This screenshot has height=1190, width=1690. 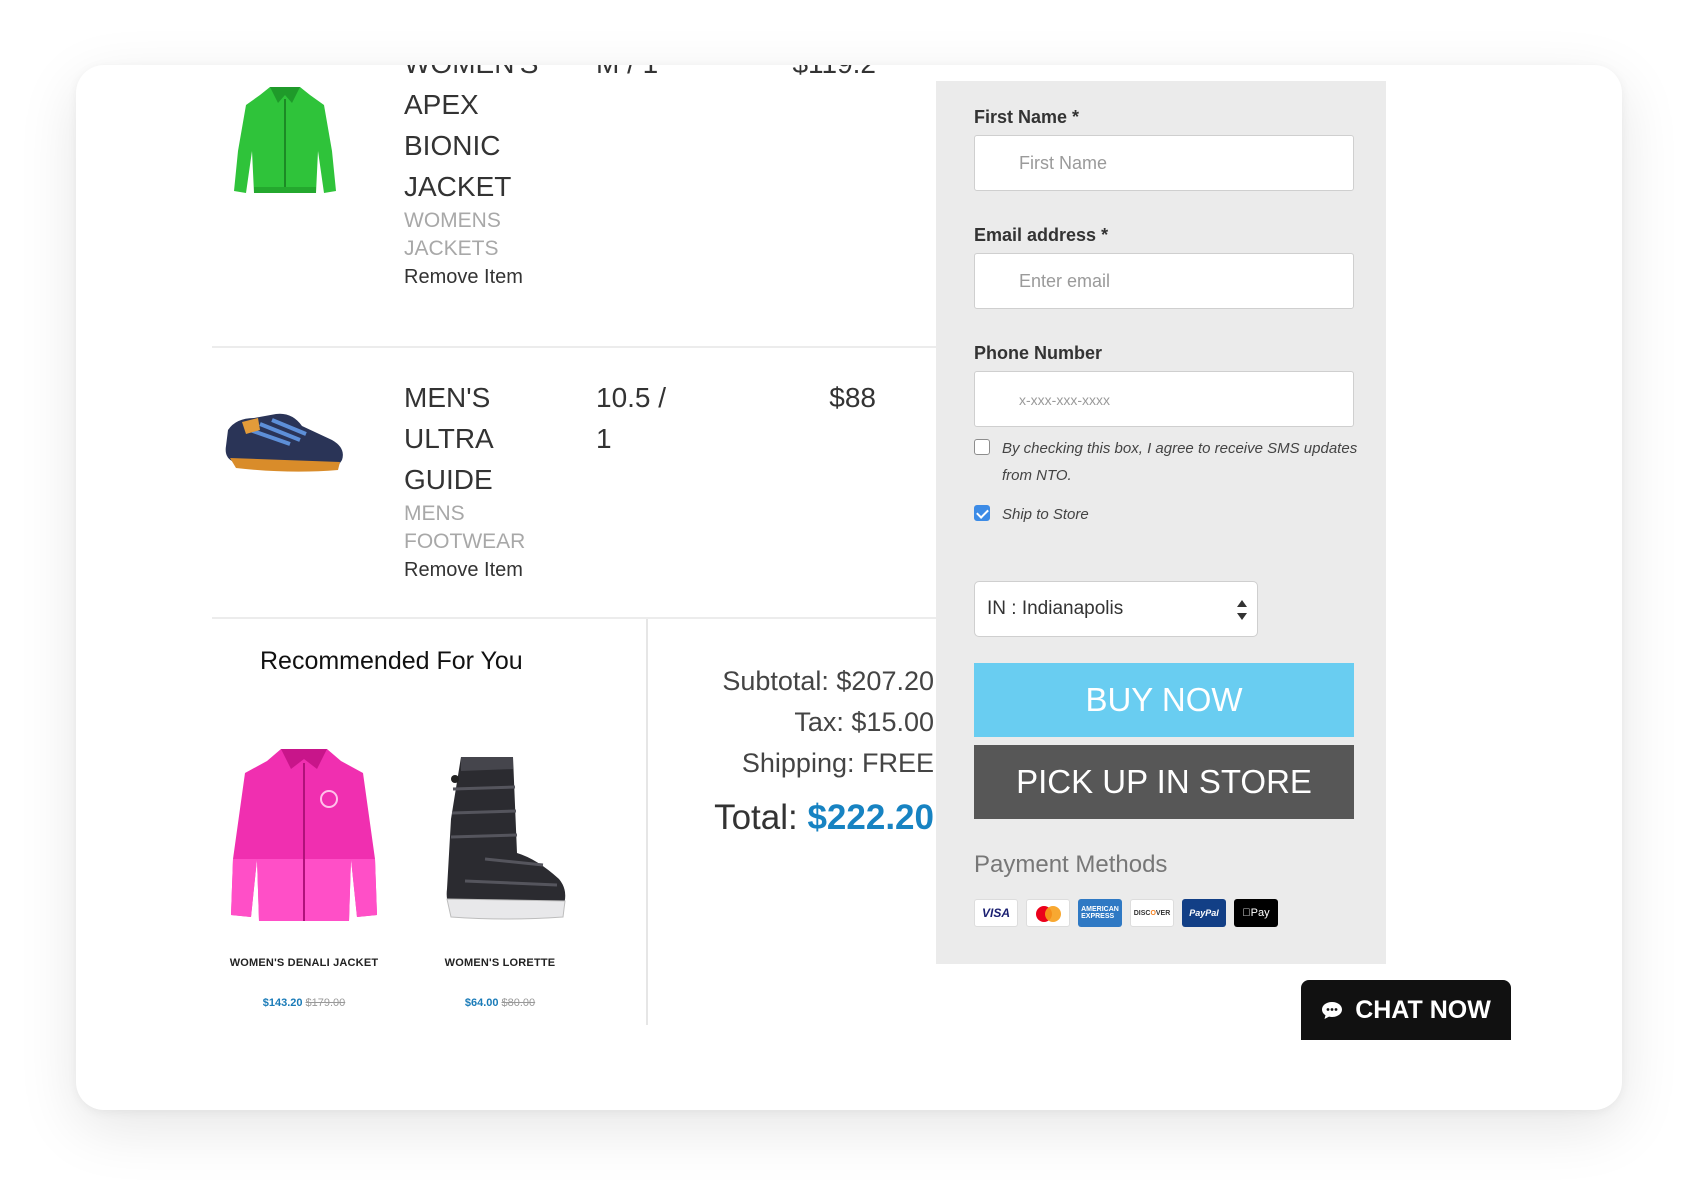 What do you see at coordinates (837, 763) in the screenshot?
I see `shipping: Shipping: FREE` at bounding box center [837, 763].